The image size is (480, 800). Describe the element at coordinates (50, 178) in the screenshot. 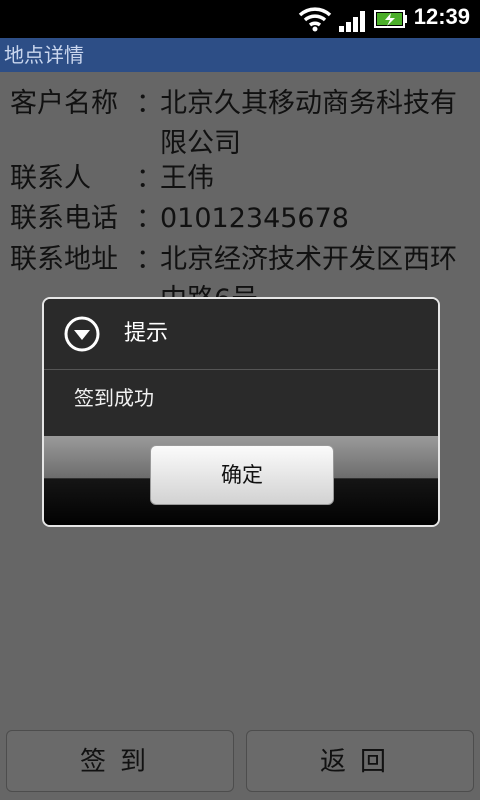

I see `contact-person-label: 联系人` at that location.